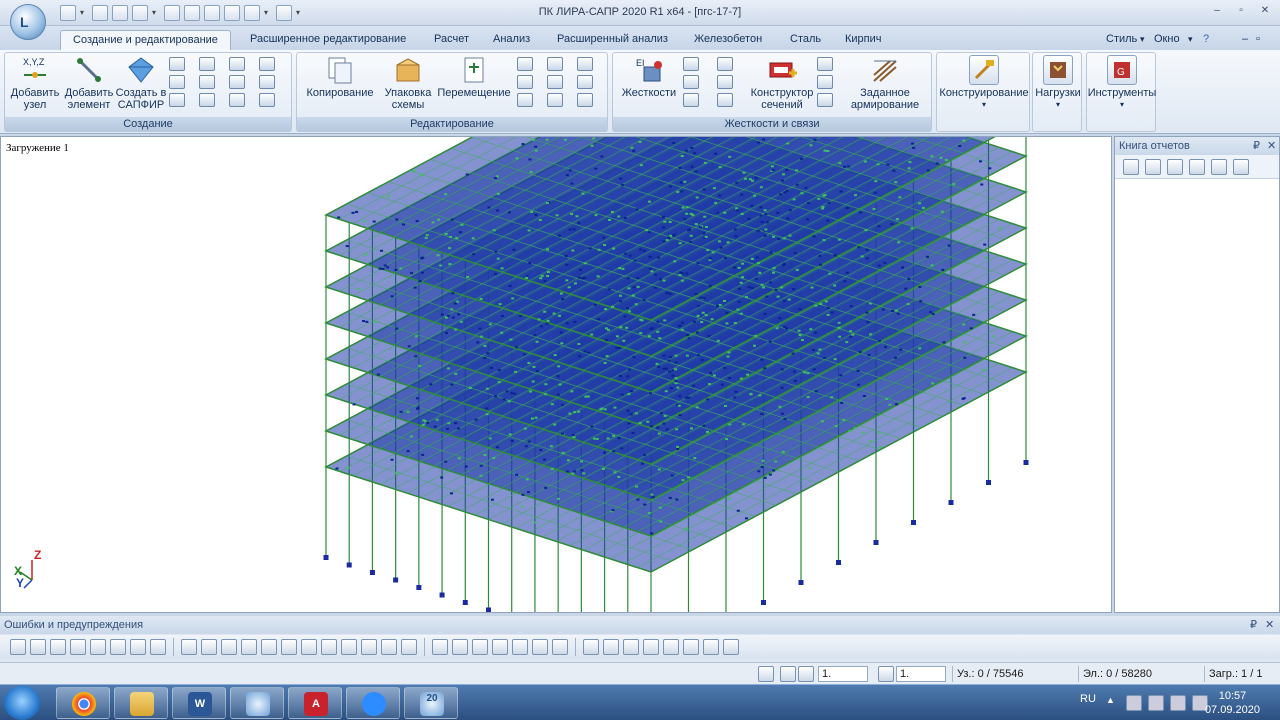 The width and height of the screenshot is (1280, 720). Describe the element at coordinates (691, 64) in the screenshot. I see `rigid-insert-icon` at that location.